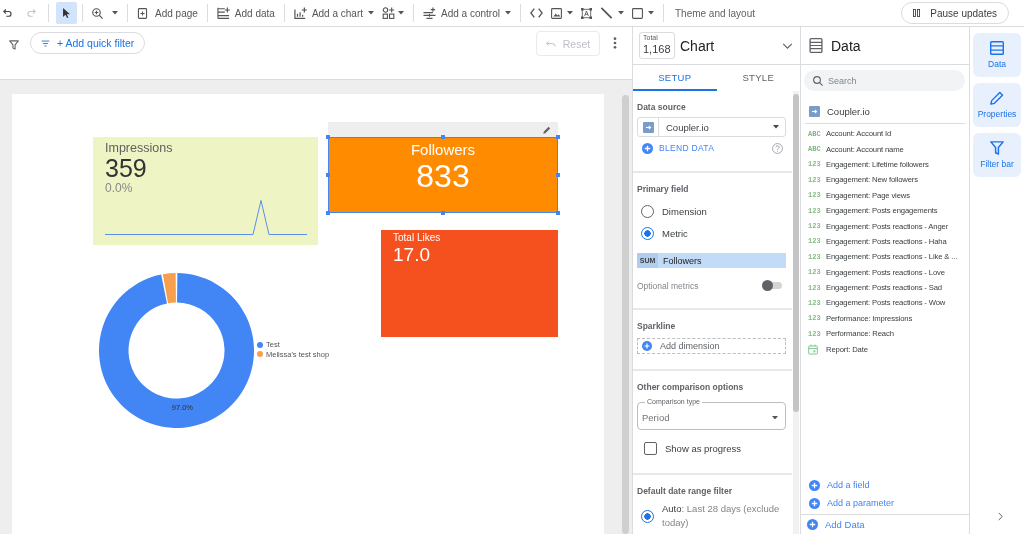 This screenshot has height=534, width=1024. Describe the element at coordinates (205, 191) in the screenshot. I see `scorecard: Impressions 359 0.0%` at that location.